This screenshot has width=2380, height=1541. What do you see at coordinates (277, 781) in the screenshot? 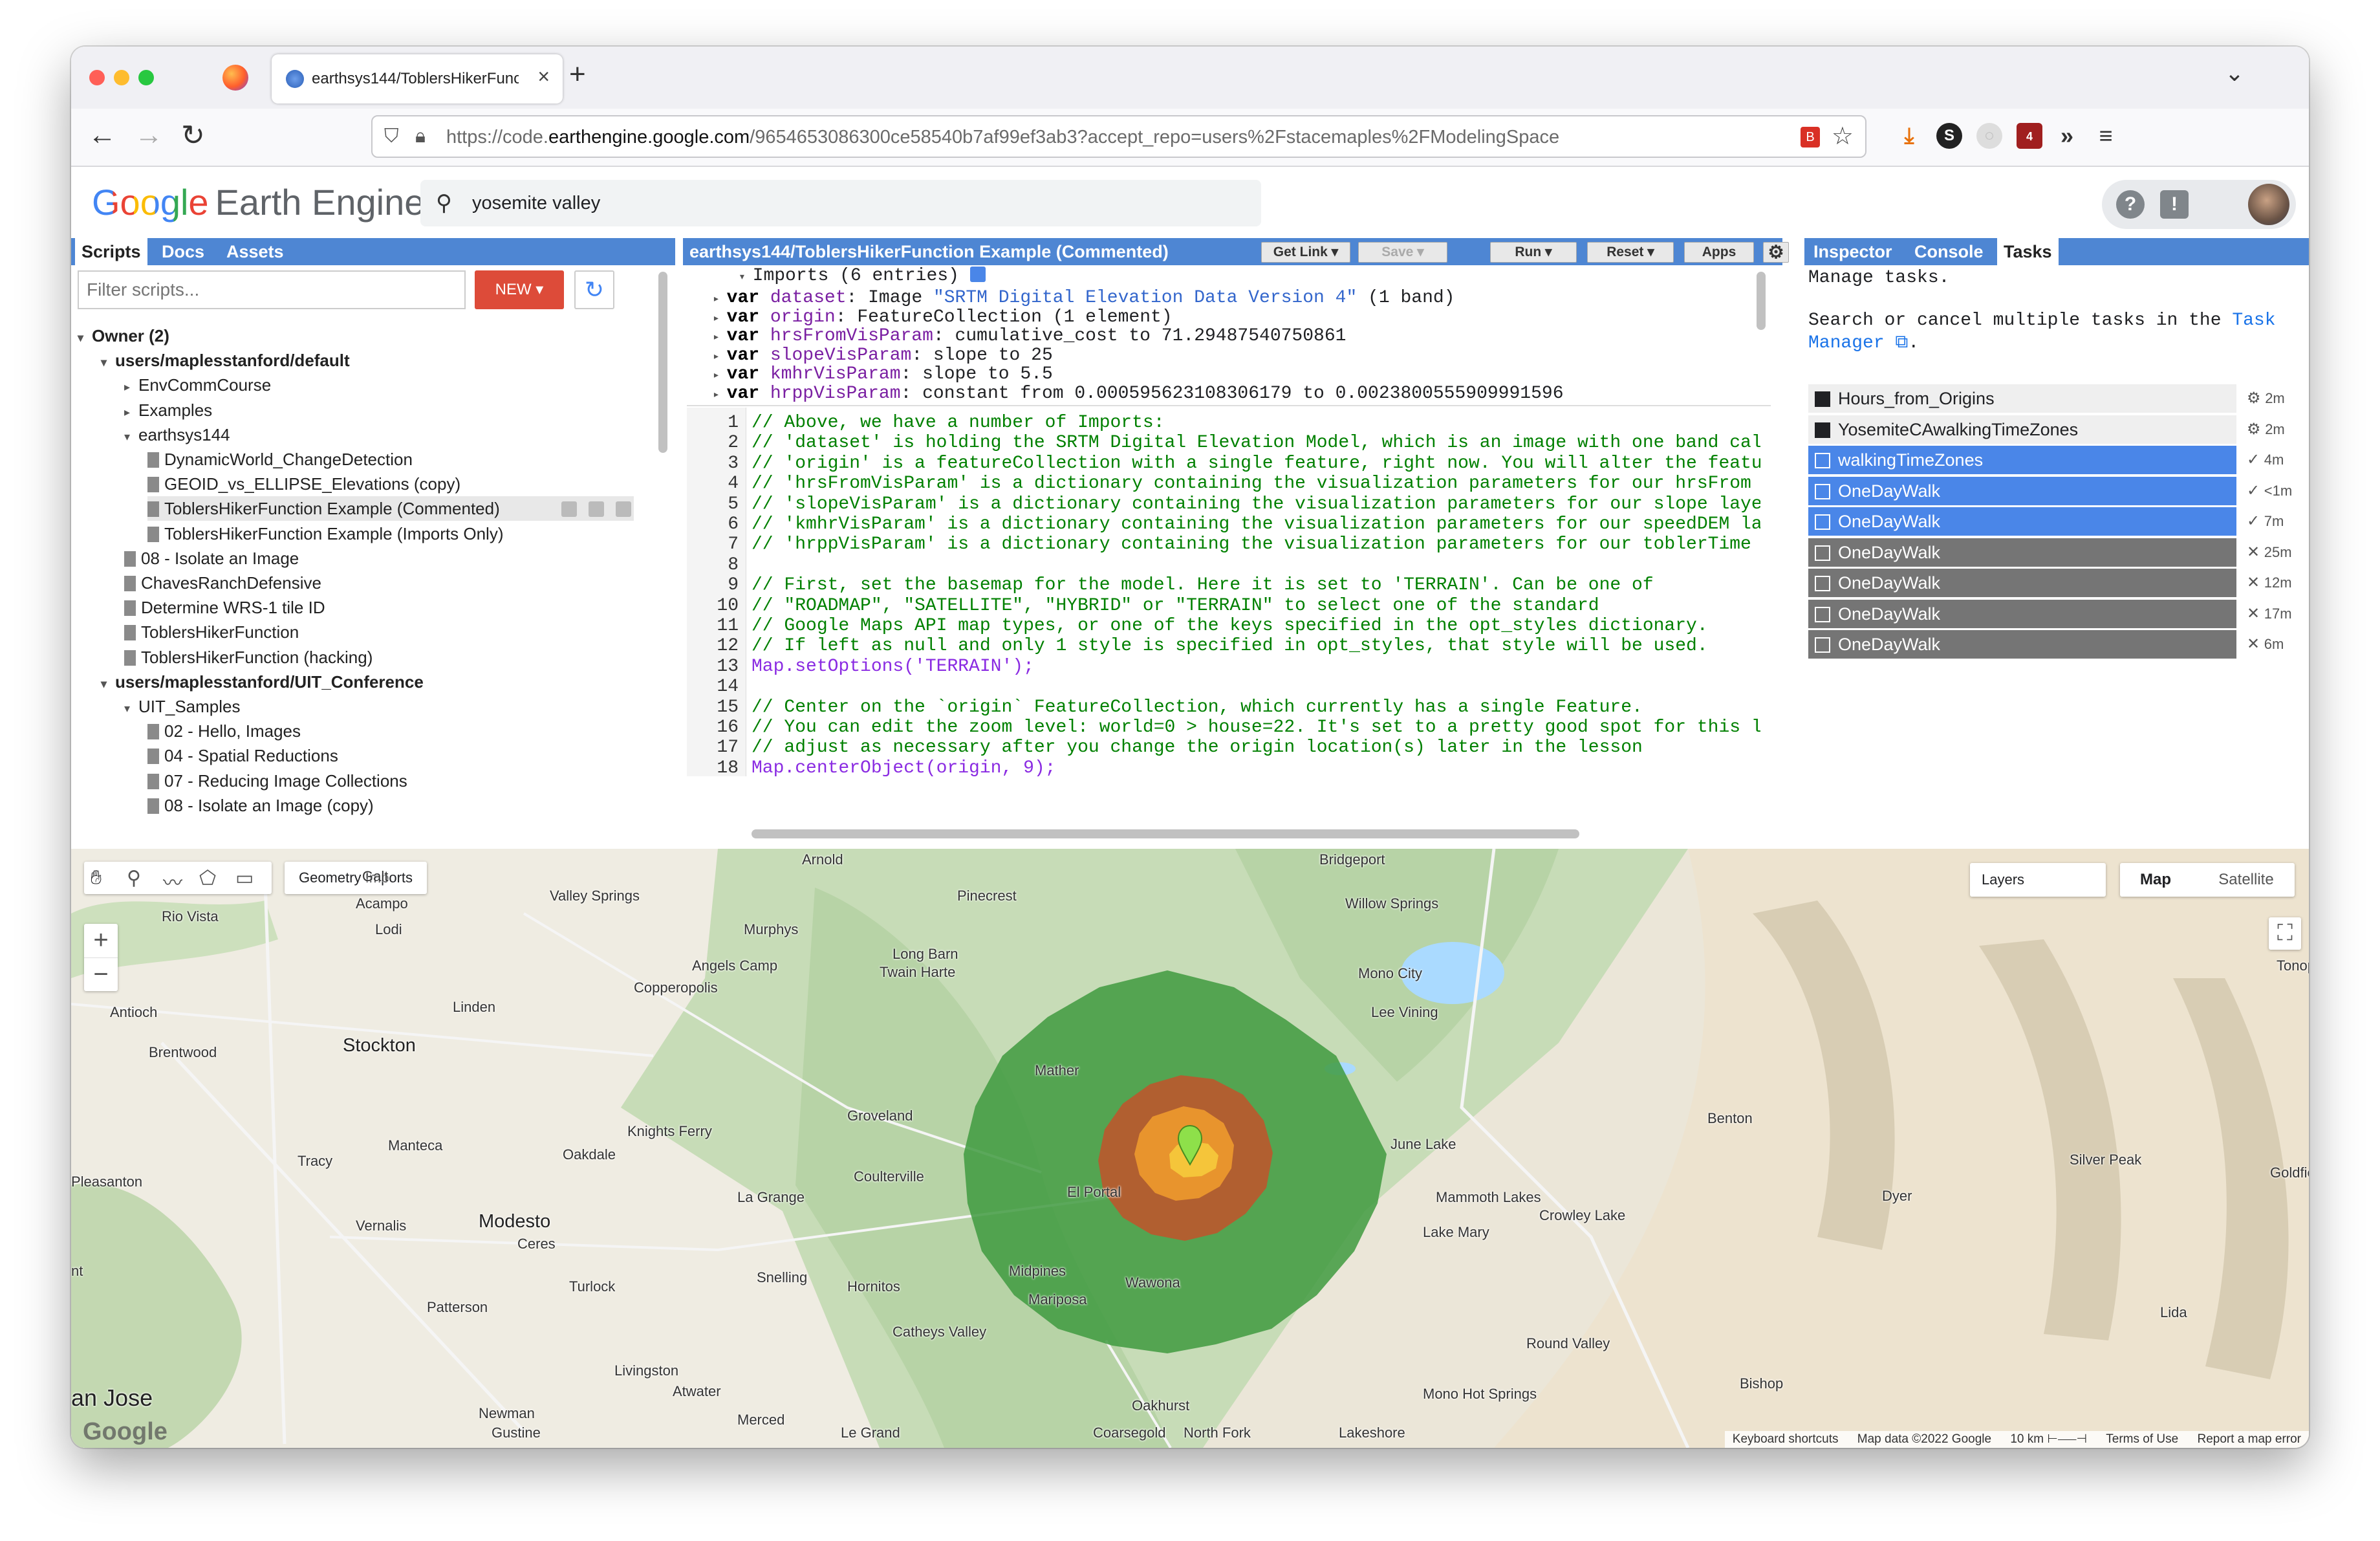
I see `script-tree-item: 07 - Reducing Image Collections` at bounding box center [277, 781].